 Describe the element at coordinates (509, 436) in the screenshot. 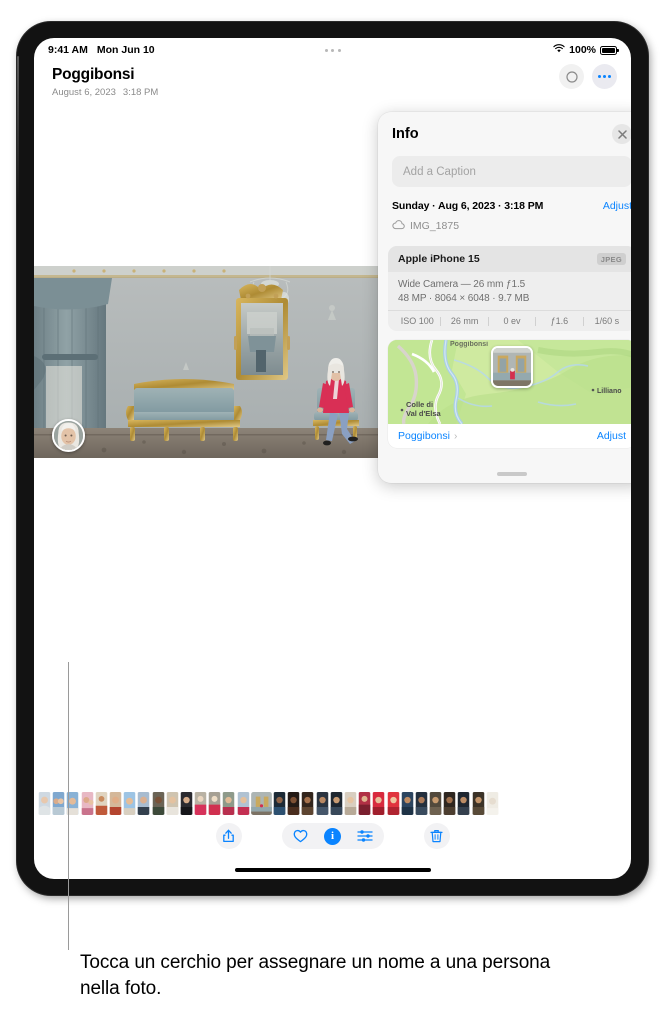

I see `map-footer: Poggibonsi › Adjust` at that location.